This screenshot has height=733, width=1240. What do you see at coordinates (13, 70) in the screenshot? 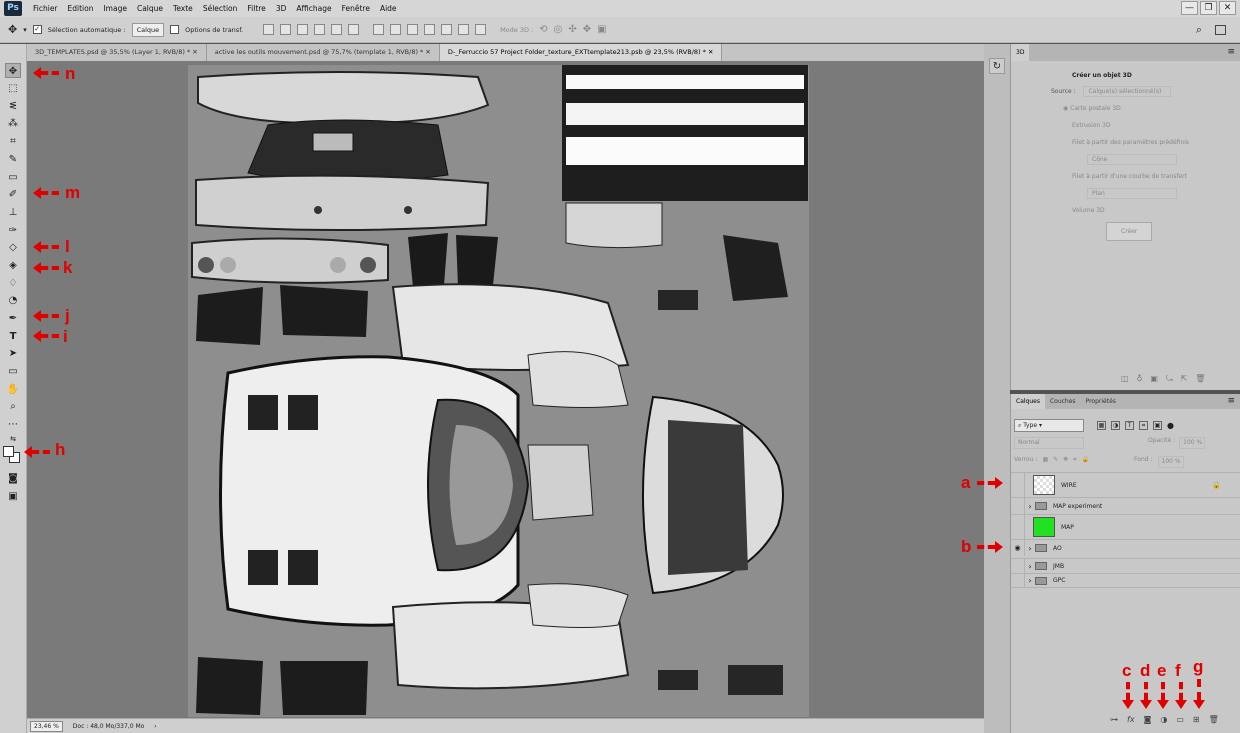
I see `move-tool-icon: ✥` at bounding box center [13, 70].